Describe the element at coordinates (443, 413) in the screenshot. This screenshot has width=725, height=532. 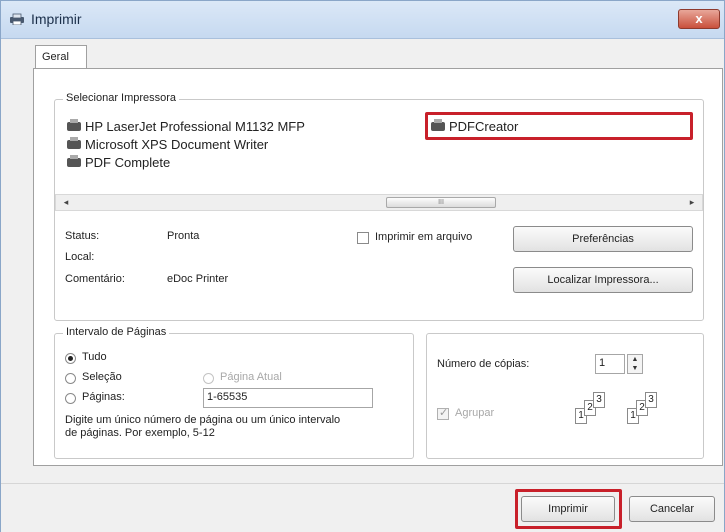
I see `collate-checkbox: ✓` at that location.